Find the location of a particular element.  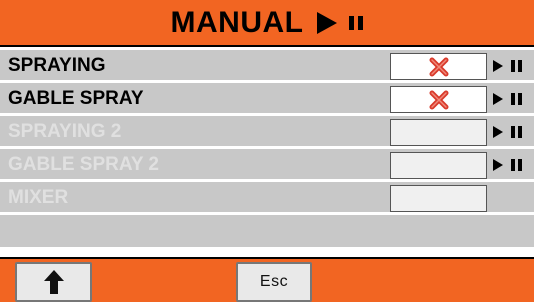

spraying-2-status-button is located at coordinates (438, 132).